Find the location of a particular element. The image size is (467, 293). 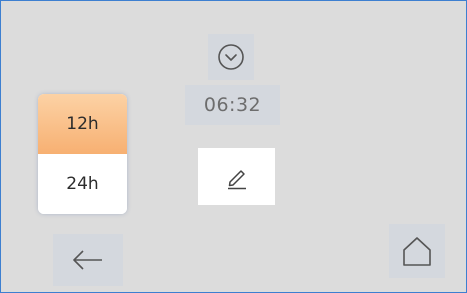

home-icon is located at coordinates (417, 251).